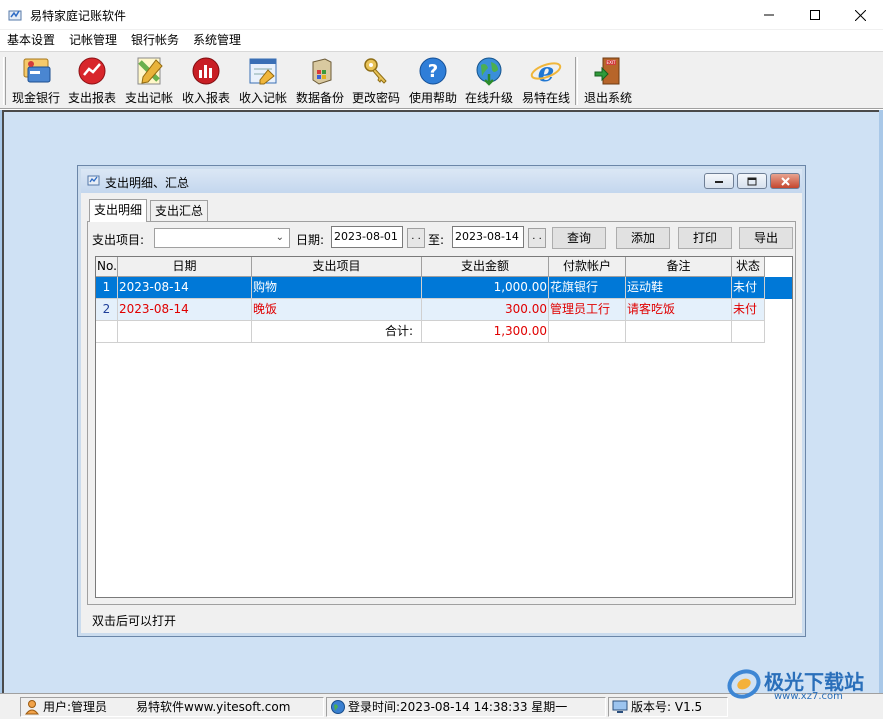 This screenshot has width=883, height=719. I want to click on expense-item-label: 支出项目:, so click(118, 240).